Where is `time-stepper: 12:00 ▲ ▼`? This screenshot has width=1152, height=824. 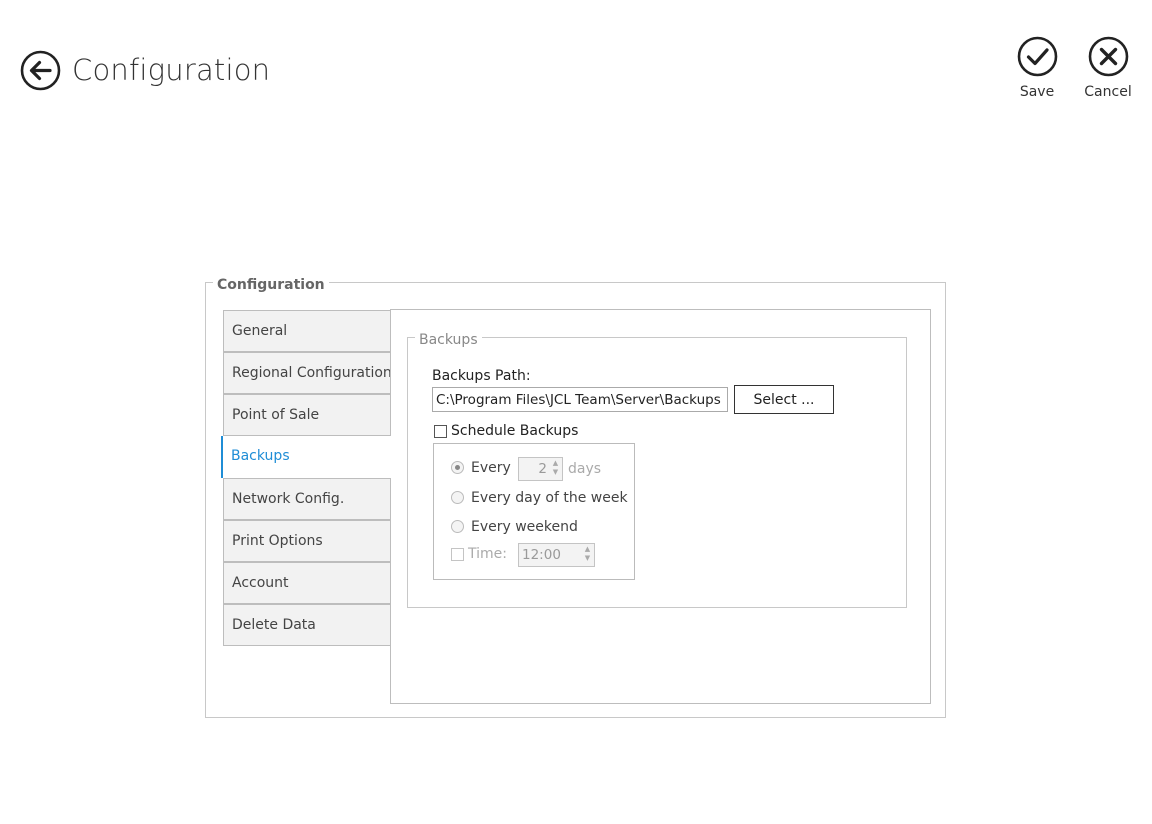 time-stepper: 12:00 ▲ ▼ is located at coordinates (556, 555).